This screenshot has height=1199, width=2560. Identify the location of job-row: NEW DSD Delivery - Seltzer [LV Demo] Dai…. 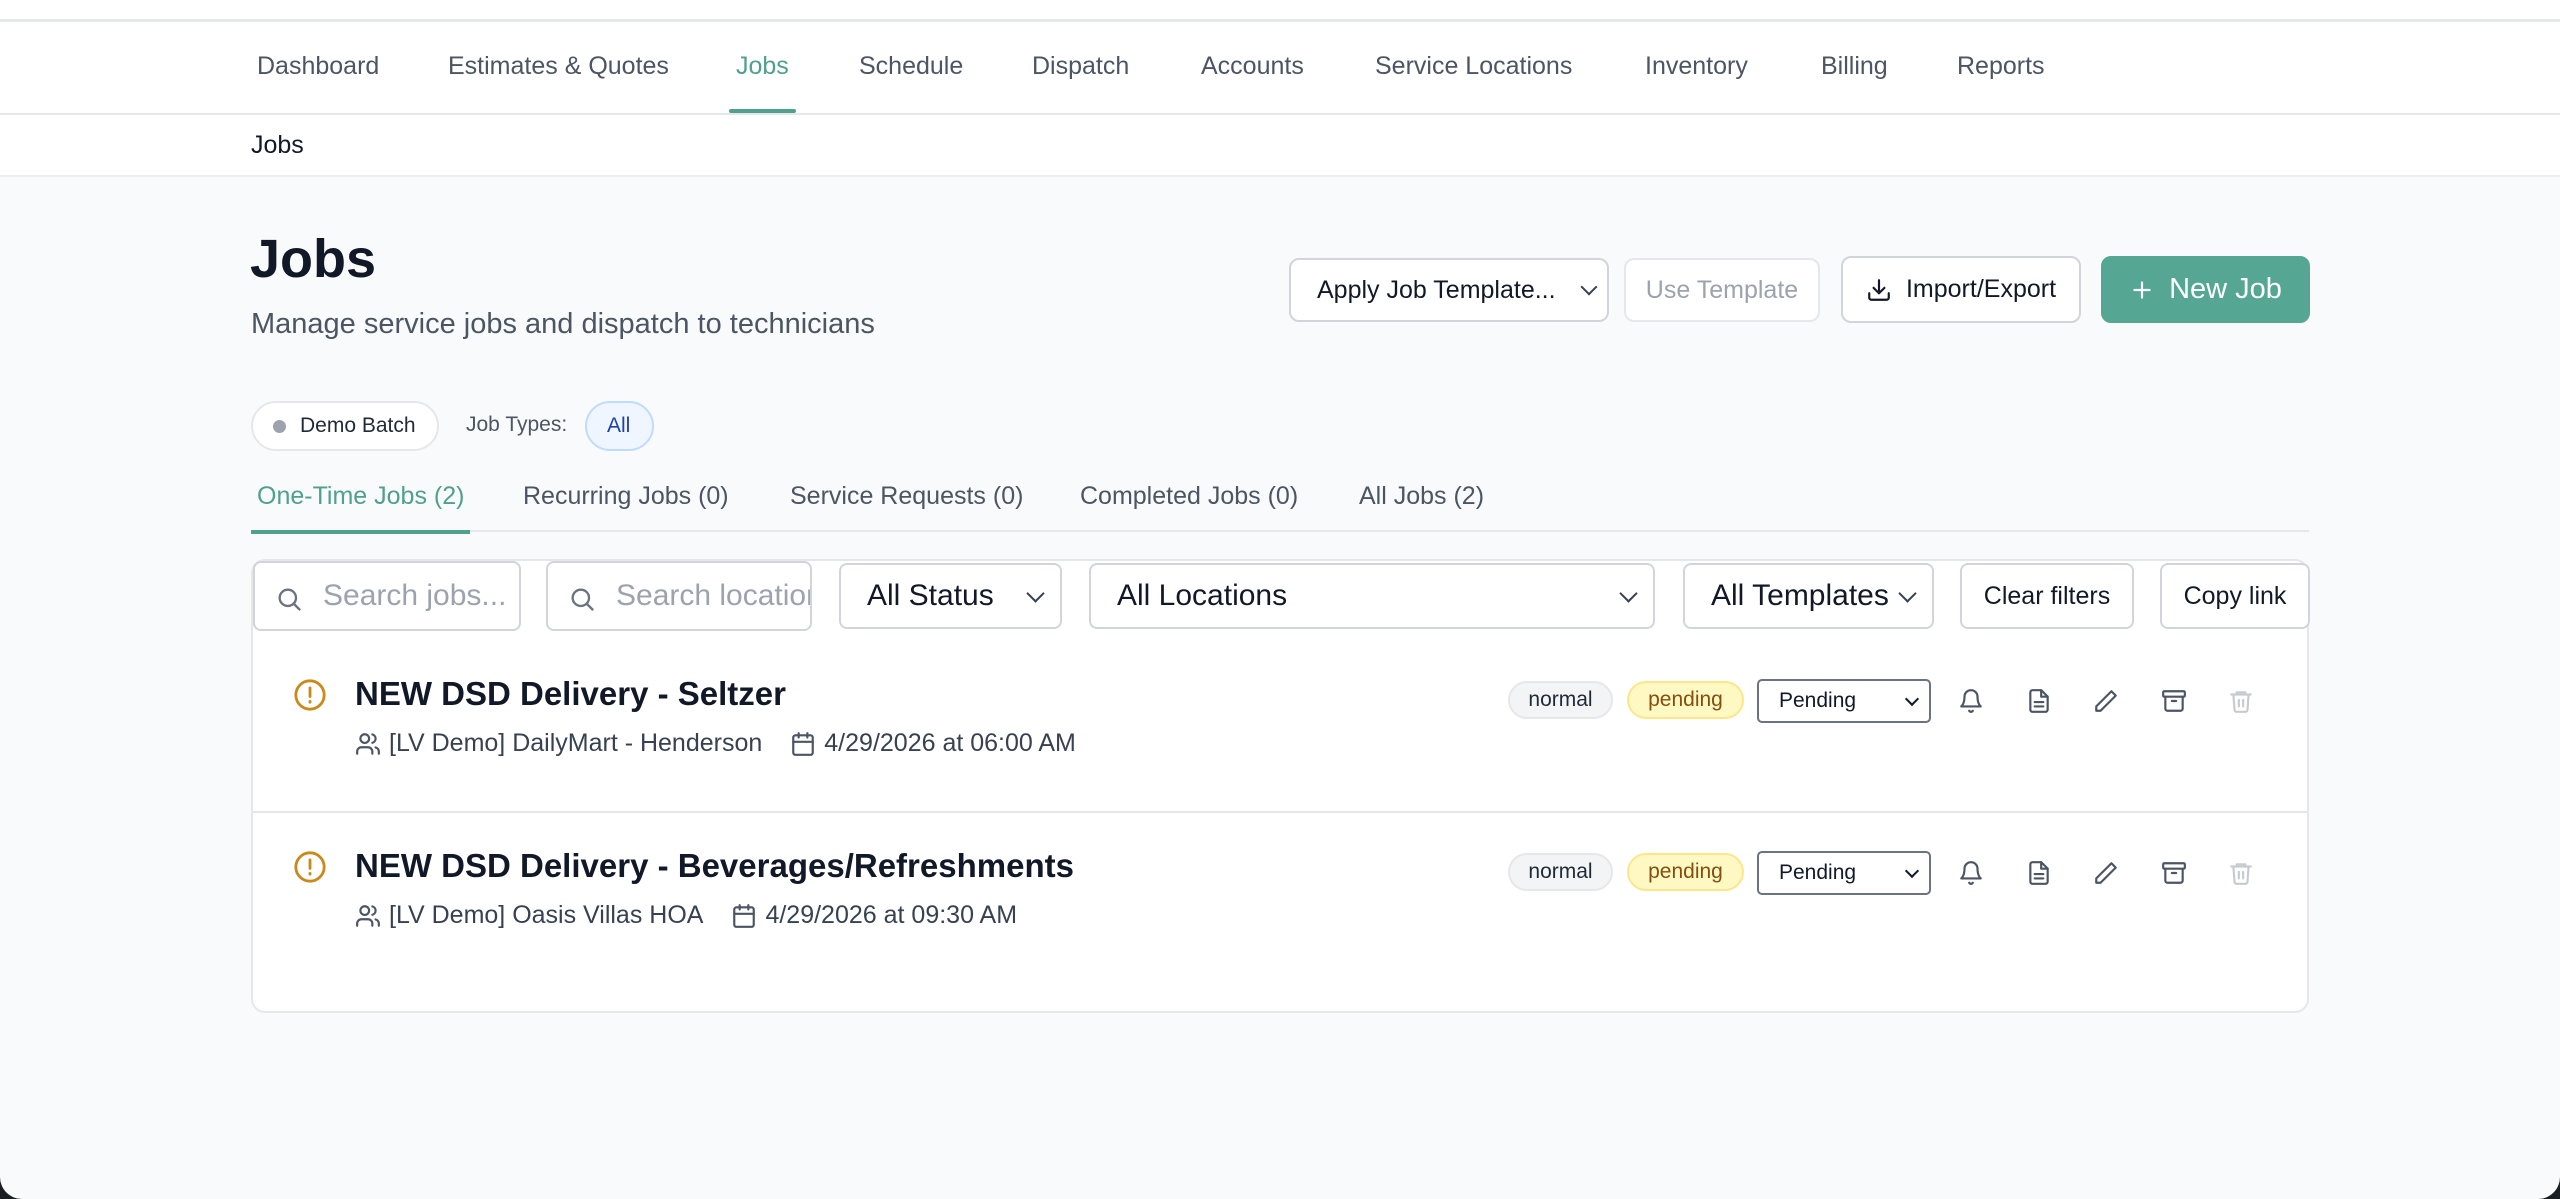
(1280, 728).